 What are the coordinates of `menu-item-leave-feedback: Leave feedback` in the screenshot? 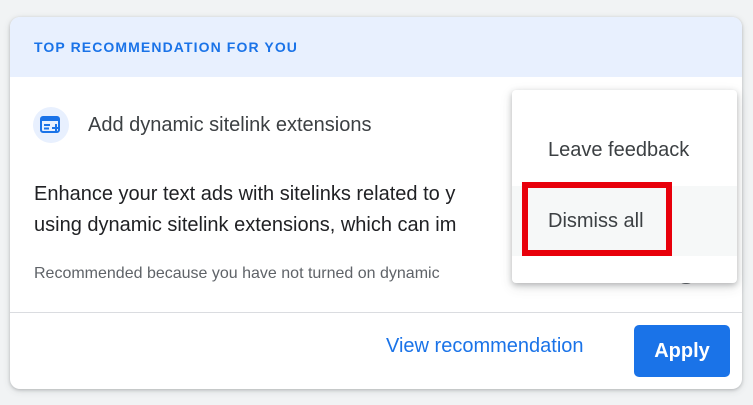 It's located at (624, 150).